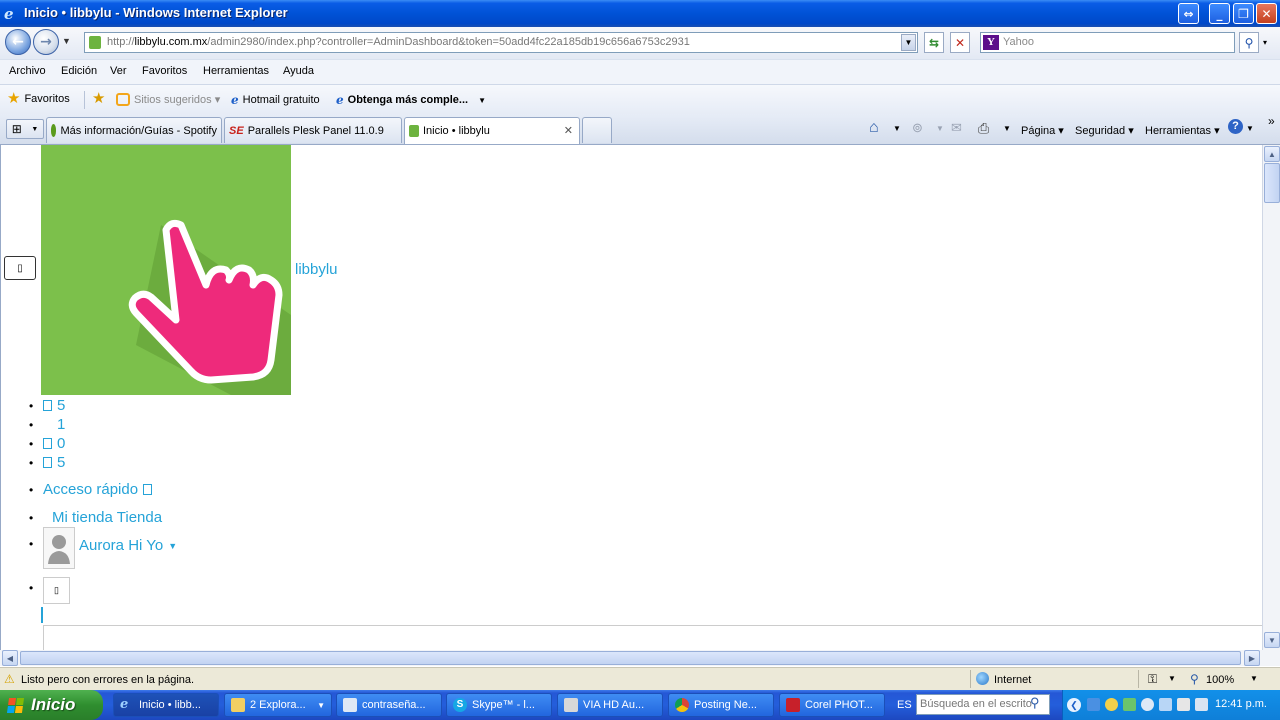 Image resolution: width=1280 pixels, height=720 pixels. I want to click on box-button: ▯, so click(56, 590).